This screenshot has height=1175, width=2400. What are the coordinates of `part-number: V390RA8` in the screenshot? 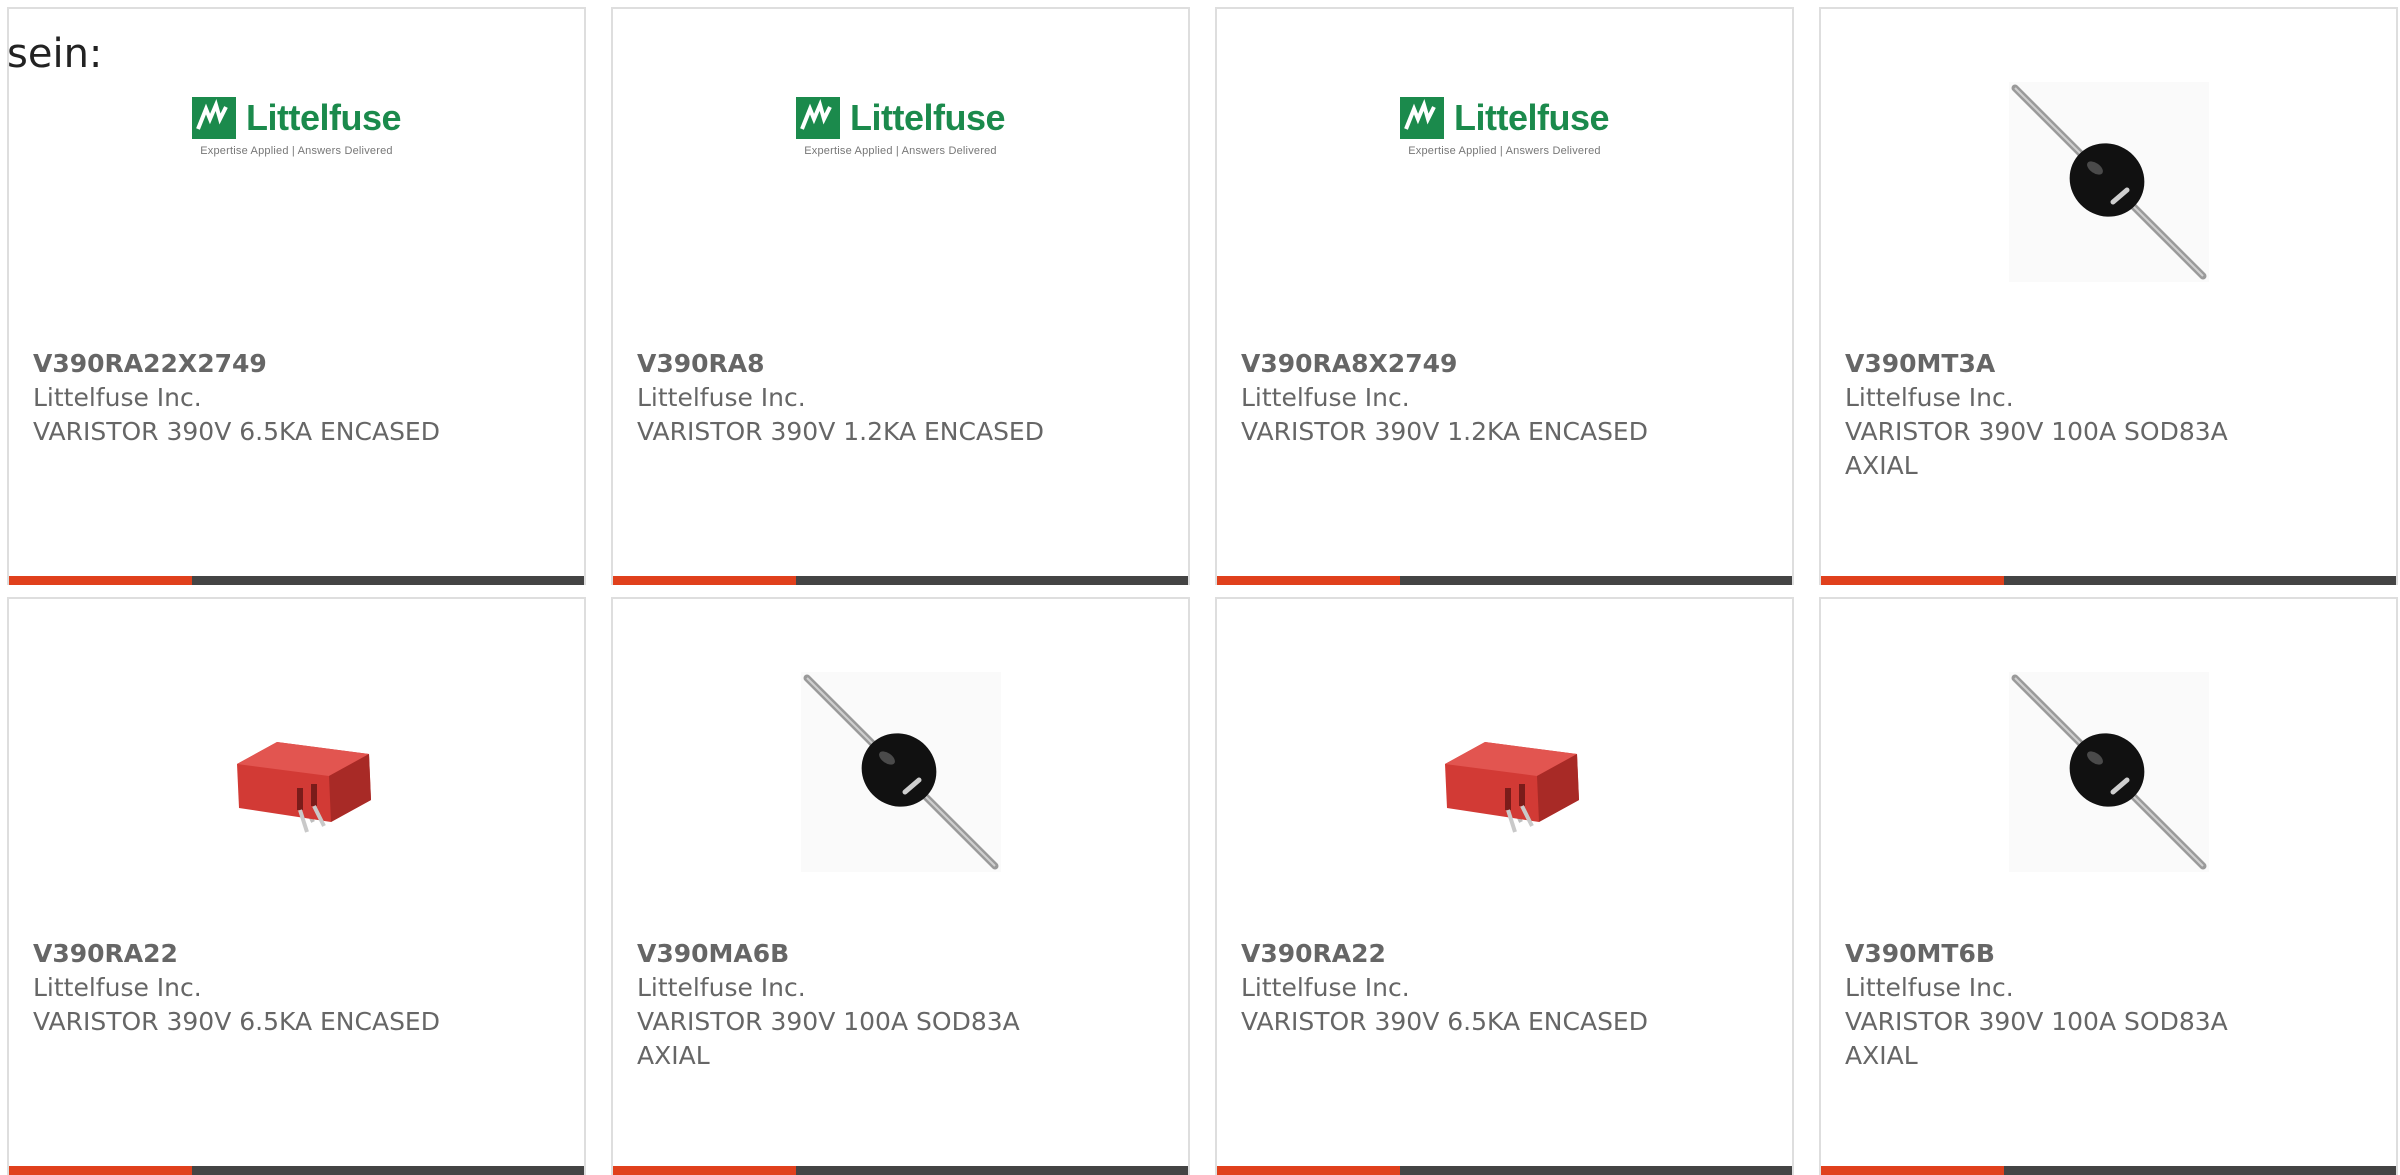 It's located at (900, 364).